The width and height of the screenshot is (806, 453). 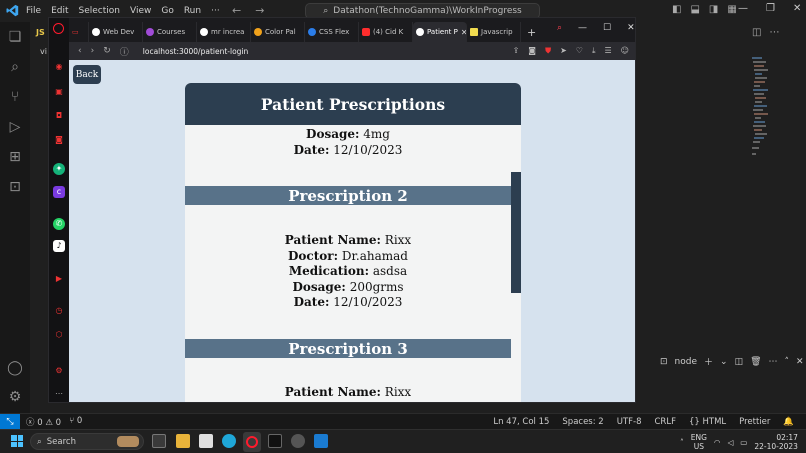 I want to click on tab-youtube: (4) Cid K, so click(x=386, y=32).